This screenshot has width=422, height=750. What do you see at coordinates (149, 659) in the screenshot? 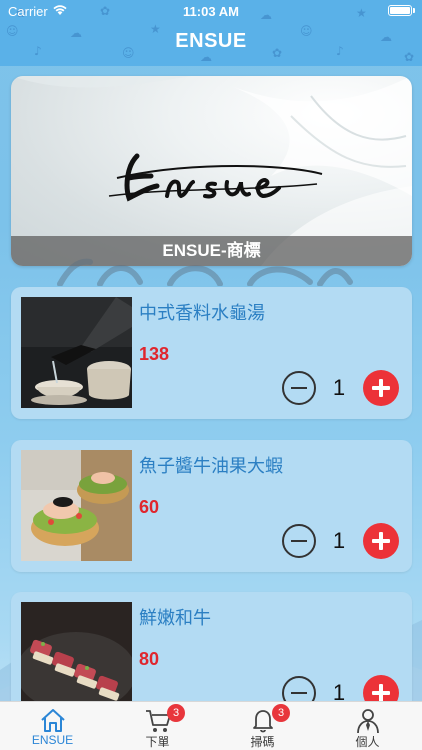
I see `product-price: 80` at bounding box center [149, 659].